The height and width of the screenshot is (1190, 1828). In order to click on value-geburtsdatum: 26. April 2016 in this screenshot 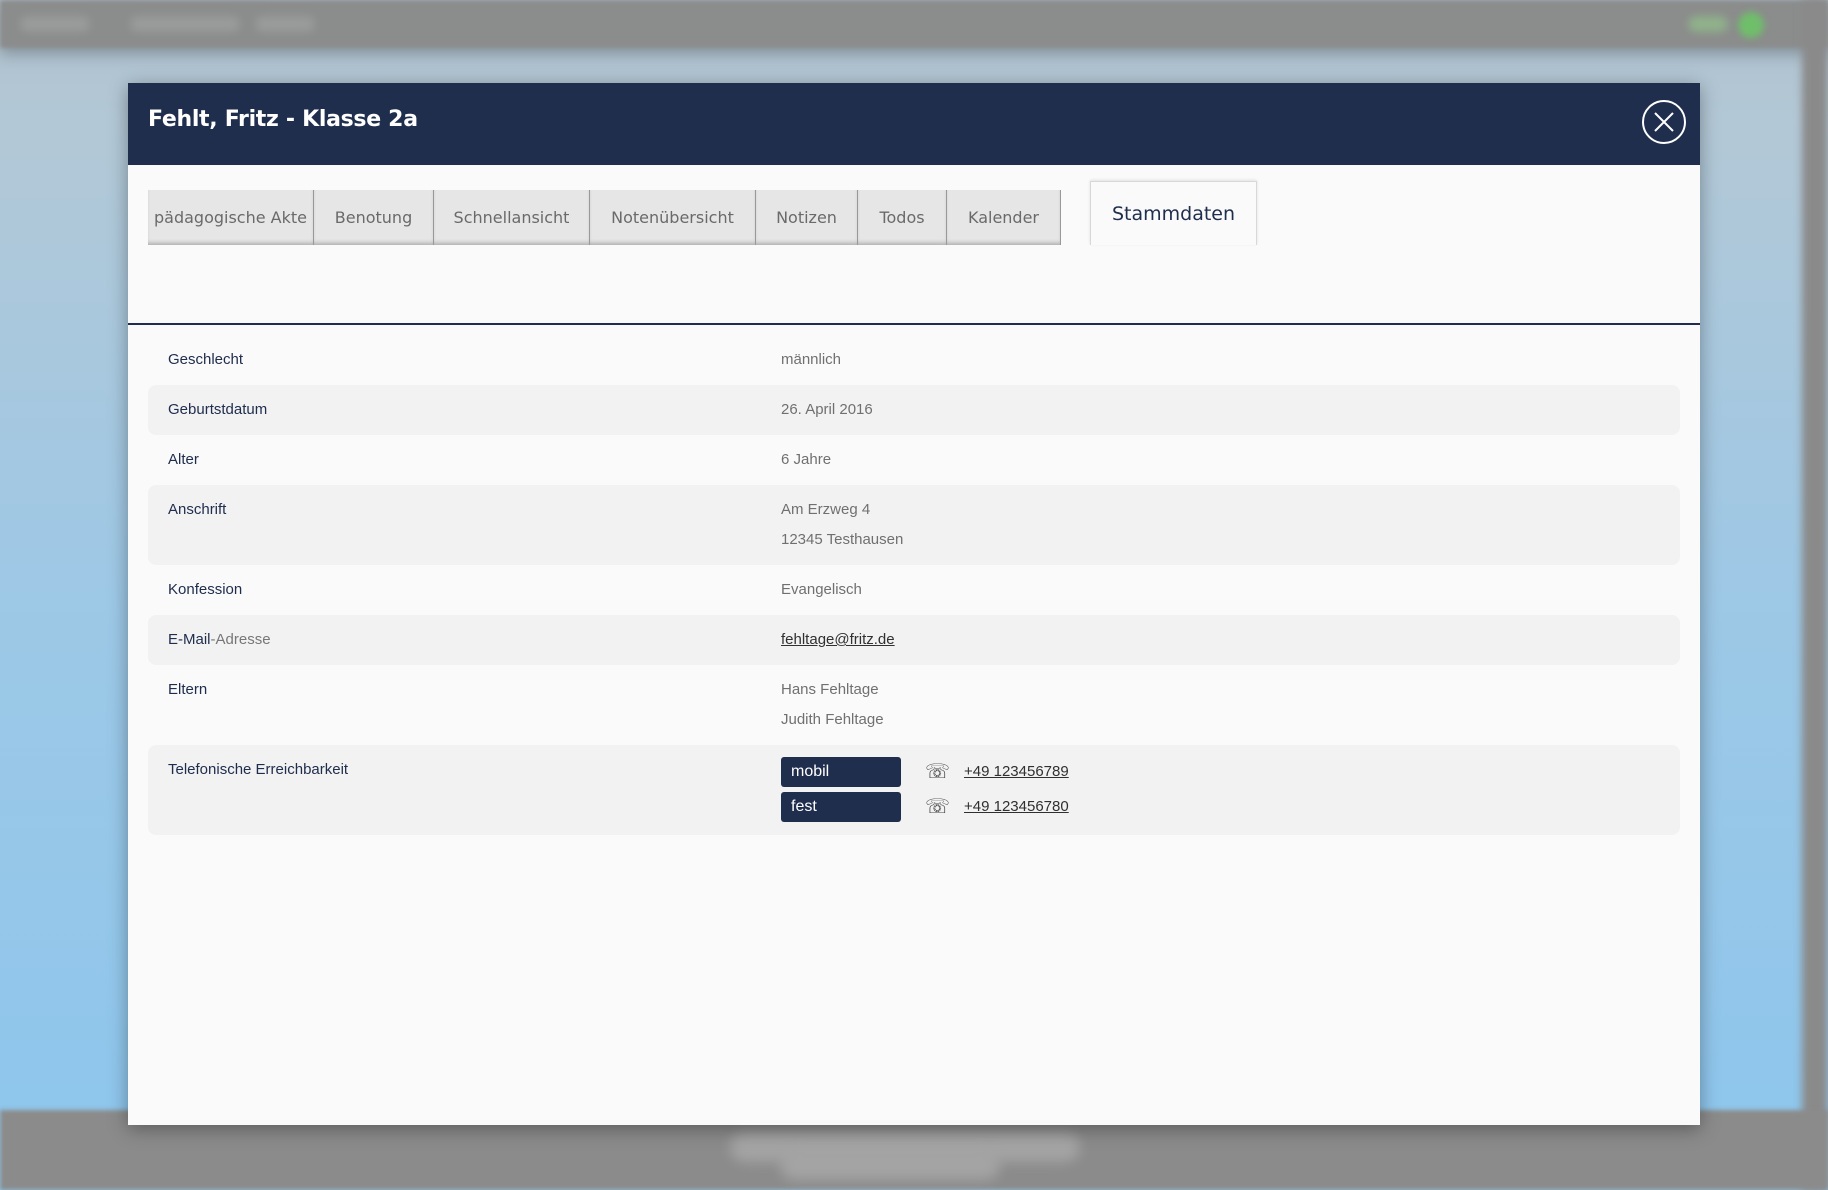, I will do `click(827, 409)`.